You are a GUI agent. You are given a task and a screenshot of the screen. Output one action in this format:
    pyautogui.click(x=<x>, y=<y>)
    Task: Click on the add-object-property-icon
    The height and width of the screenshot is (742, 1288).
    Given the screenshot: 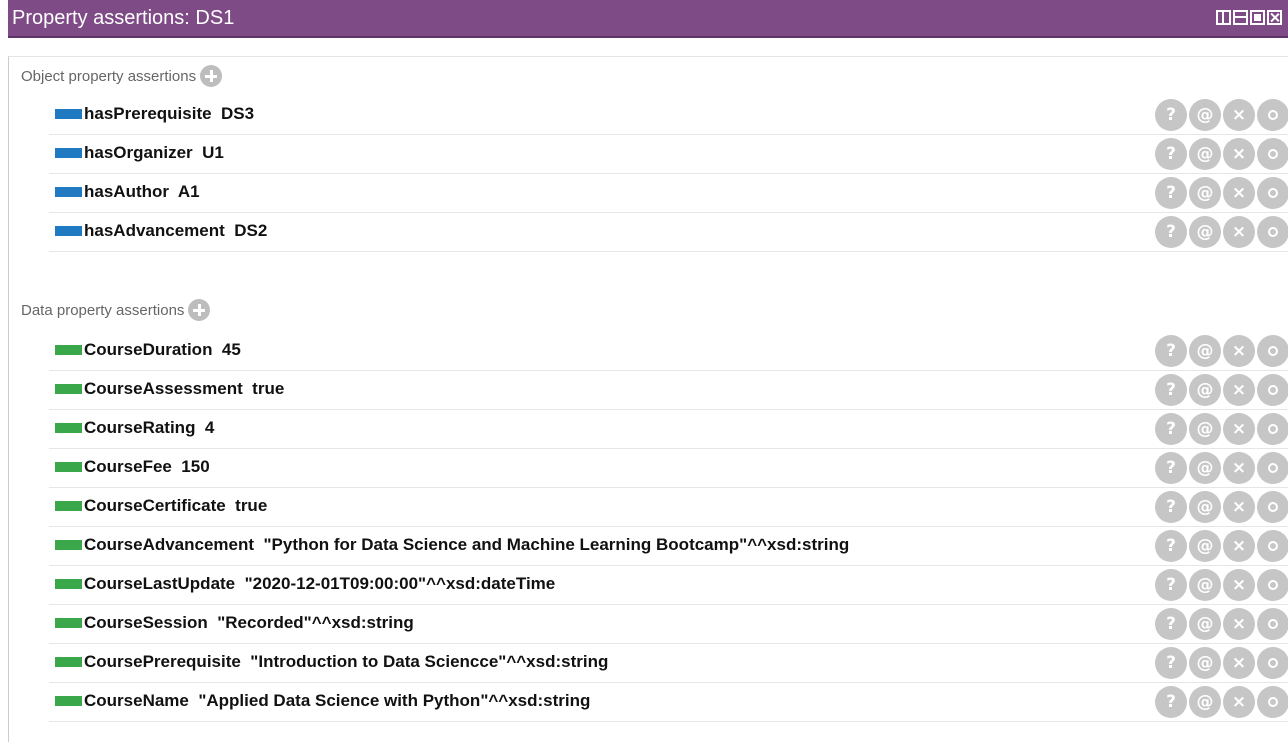 What is the action you would take?
    pyautogui.click(x=211, y=76)
    